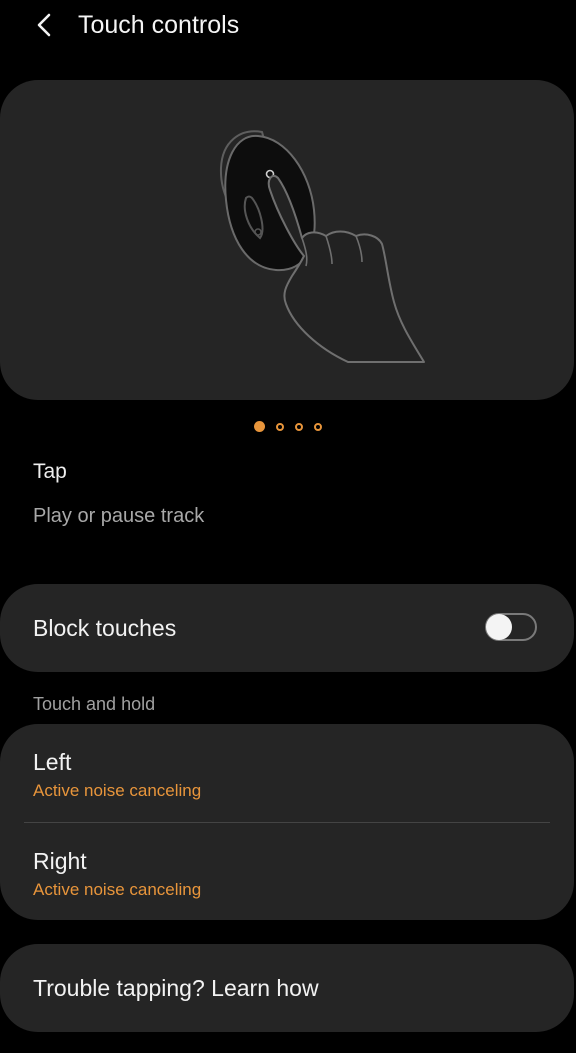  I want to click on right-earbud-row: Right Active noise canceling, so click(287, 872).